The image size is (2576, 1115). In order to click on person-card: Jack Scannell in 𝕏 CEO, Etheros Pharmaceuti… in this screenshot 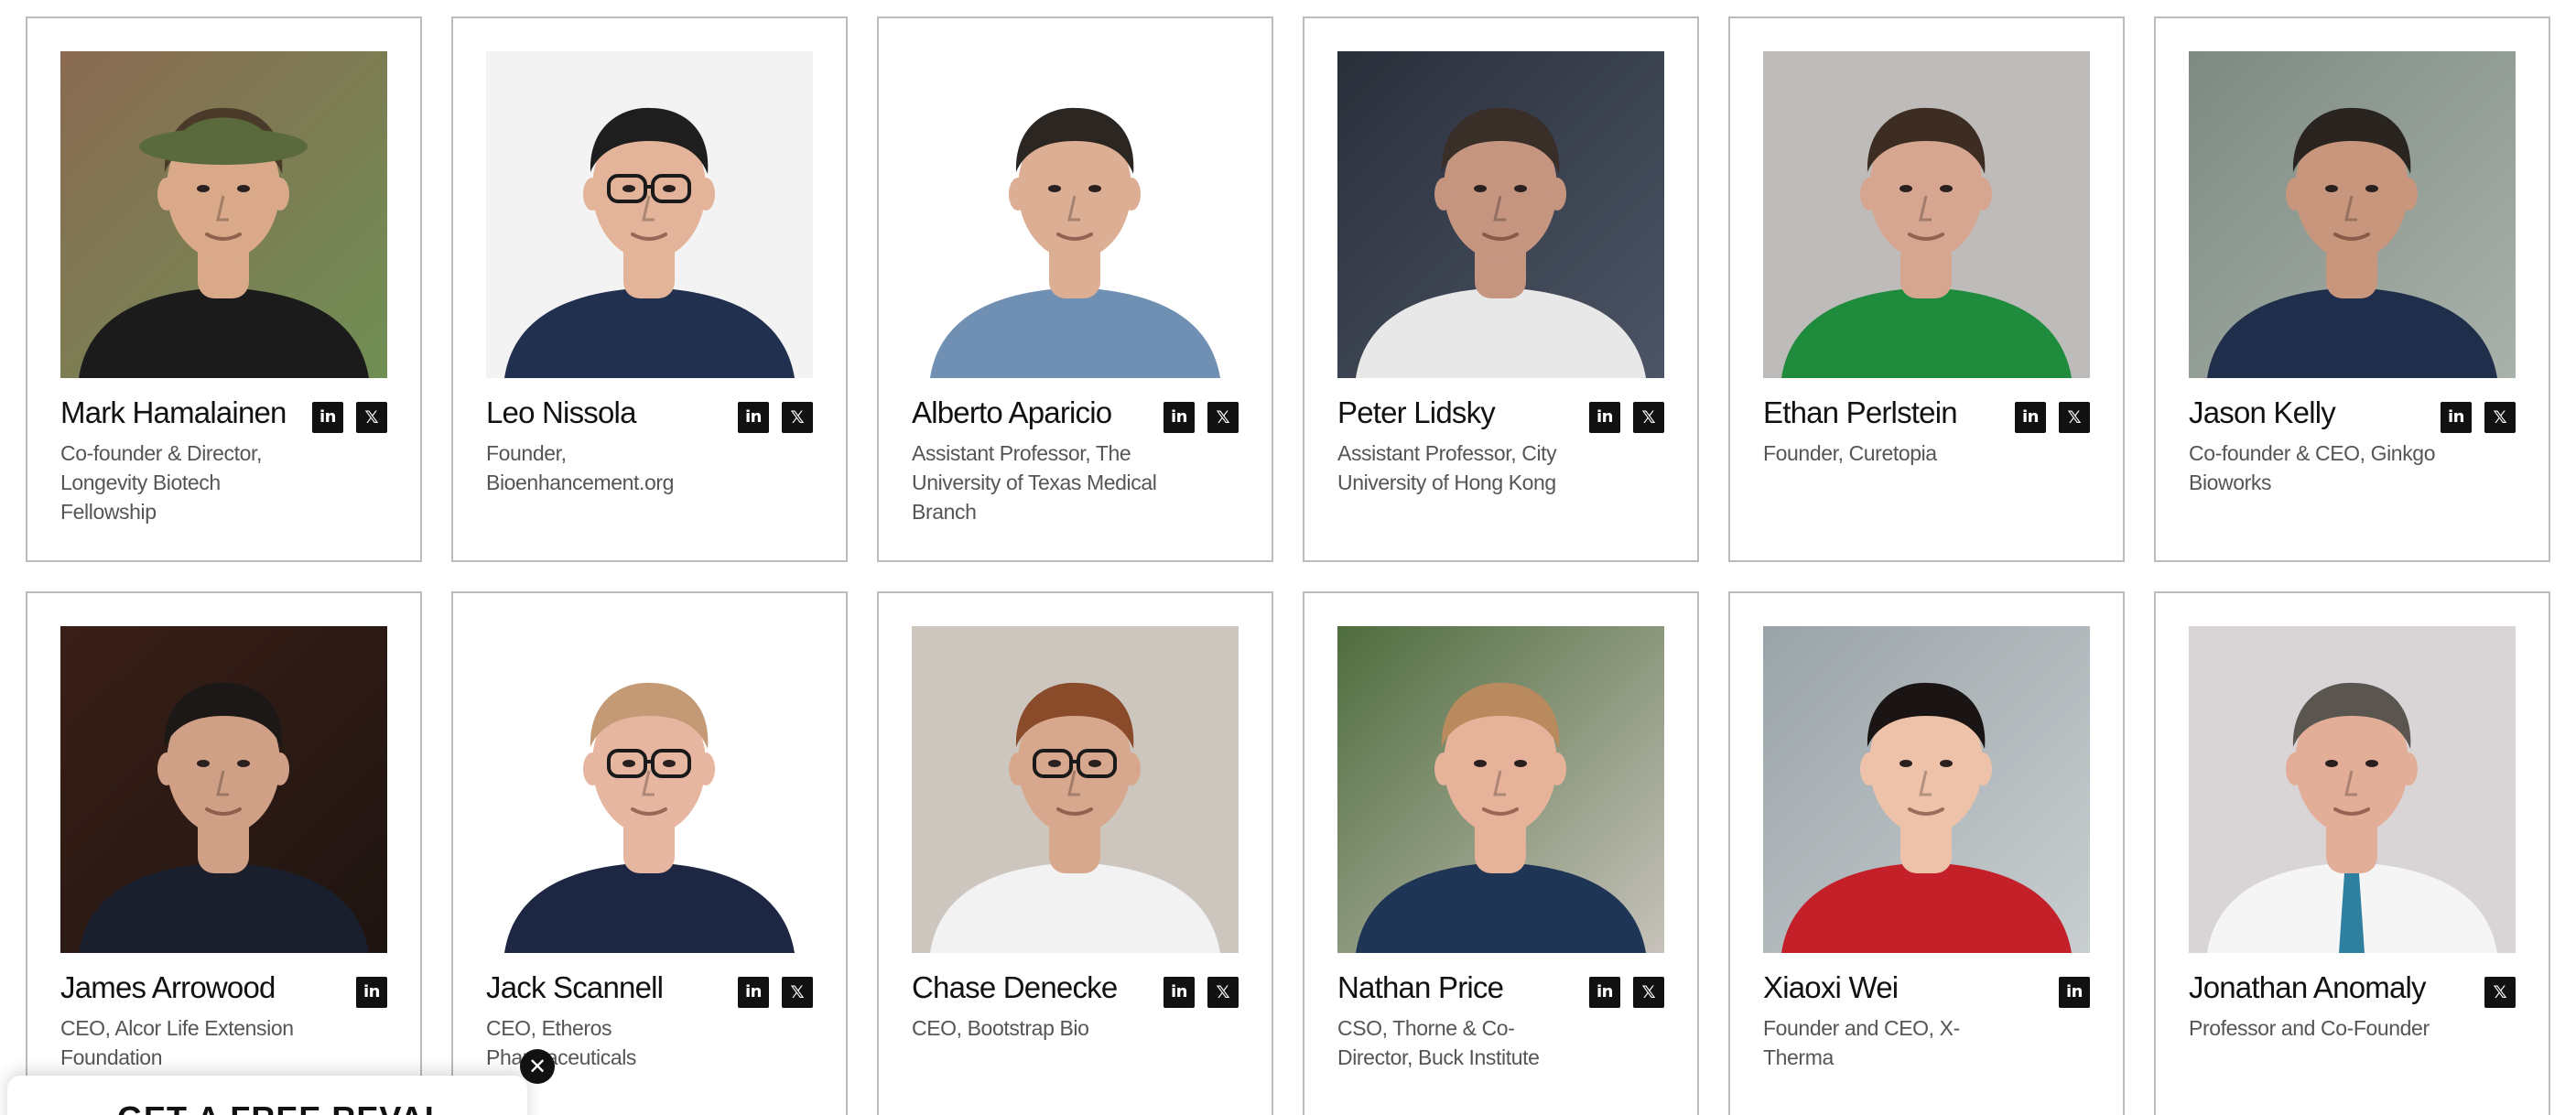, I will do `click(650, 853)`.